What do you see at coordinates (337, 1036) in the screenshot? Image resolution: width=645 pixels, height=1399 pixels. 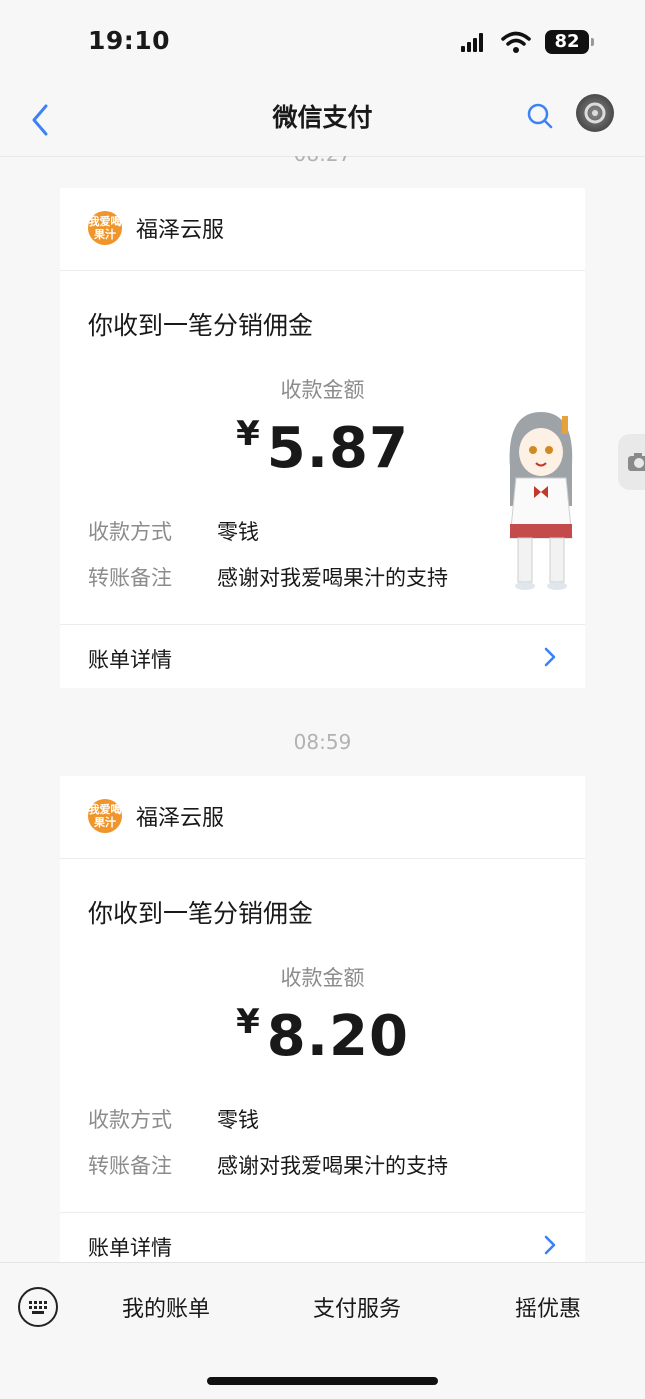 I see `amount-value: 8.20` at bounding box center [337, 1036].